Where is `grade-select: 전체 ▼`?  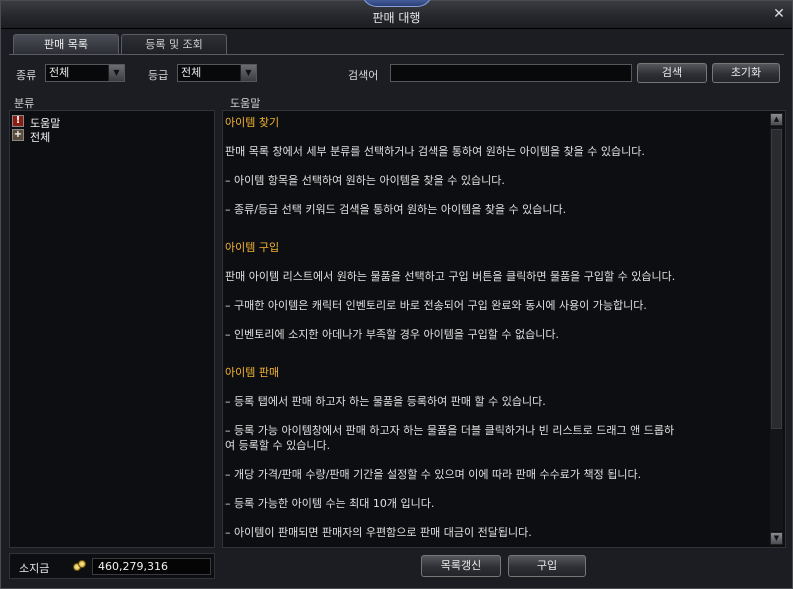
grade-select: 전체 ▼ is located at coordinates (217, 73).